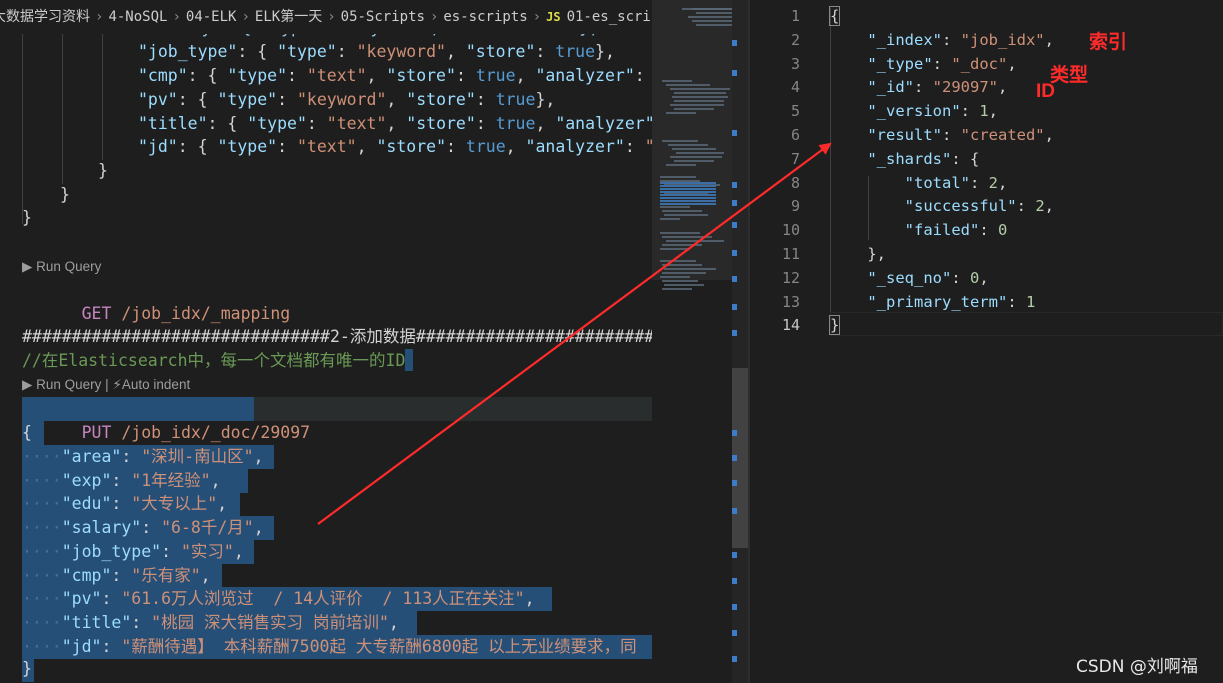  What do you see at coordinates (937, 301) in the screenshot?
I see `code-token: "_primary_term"` at bounding box center [937, 301].